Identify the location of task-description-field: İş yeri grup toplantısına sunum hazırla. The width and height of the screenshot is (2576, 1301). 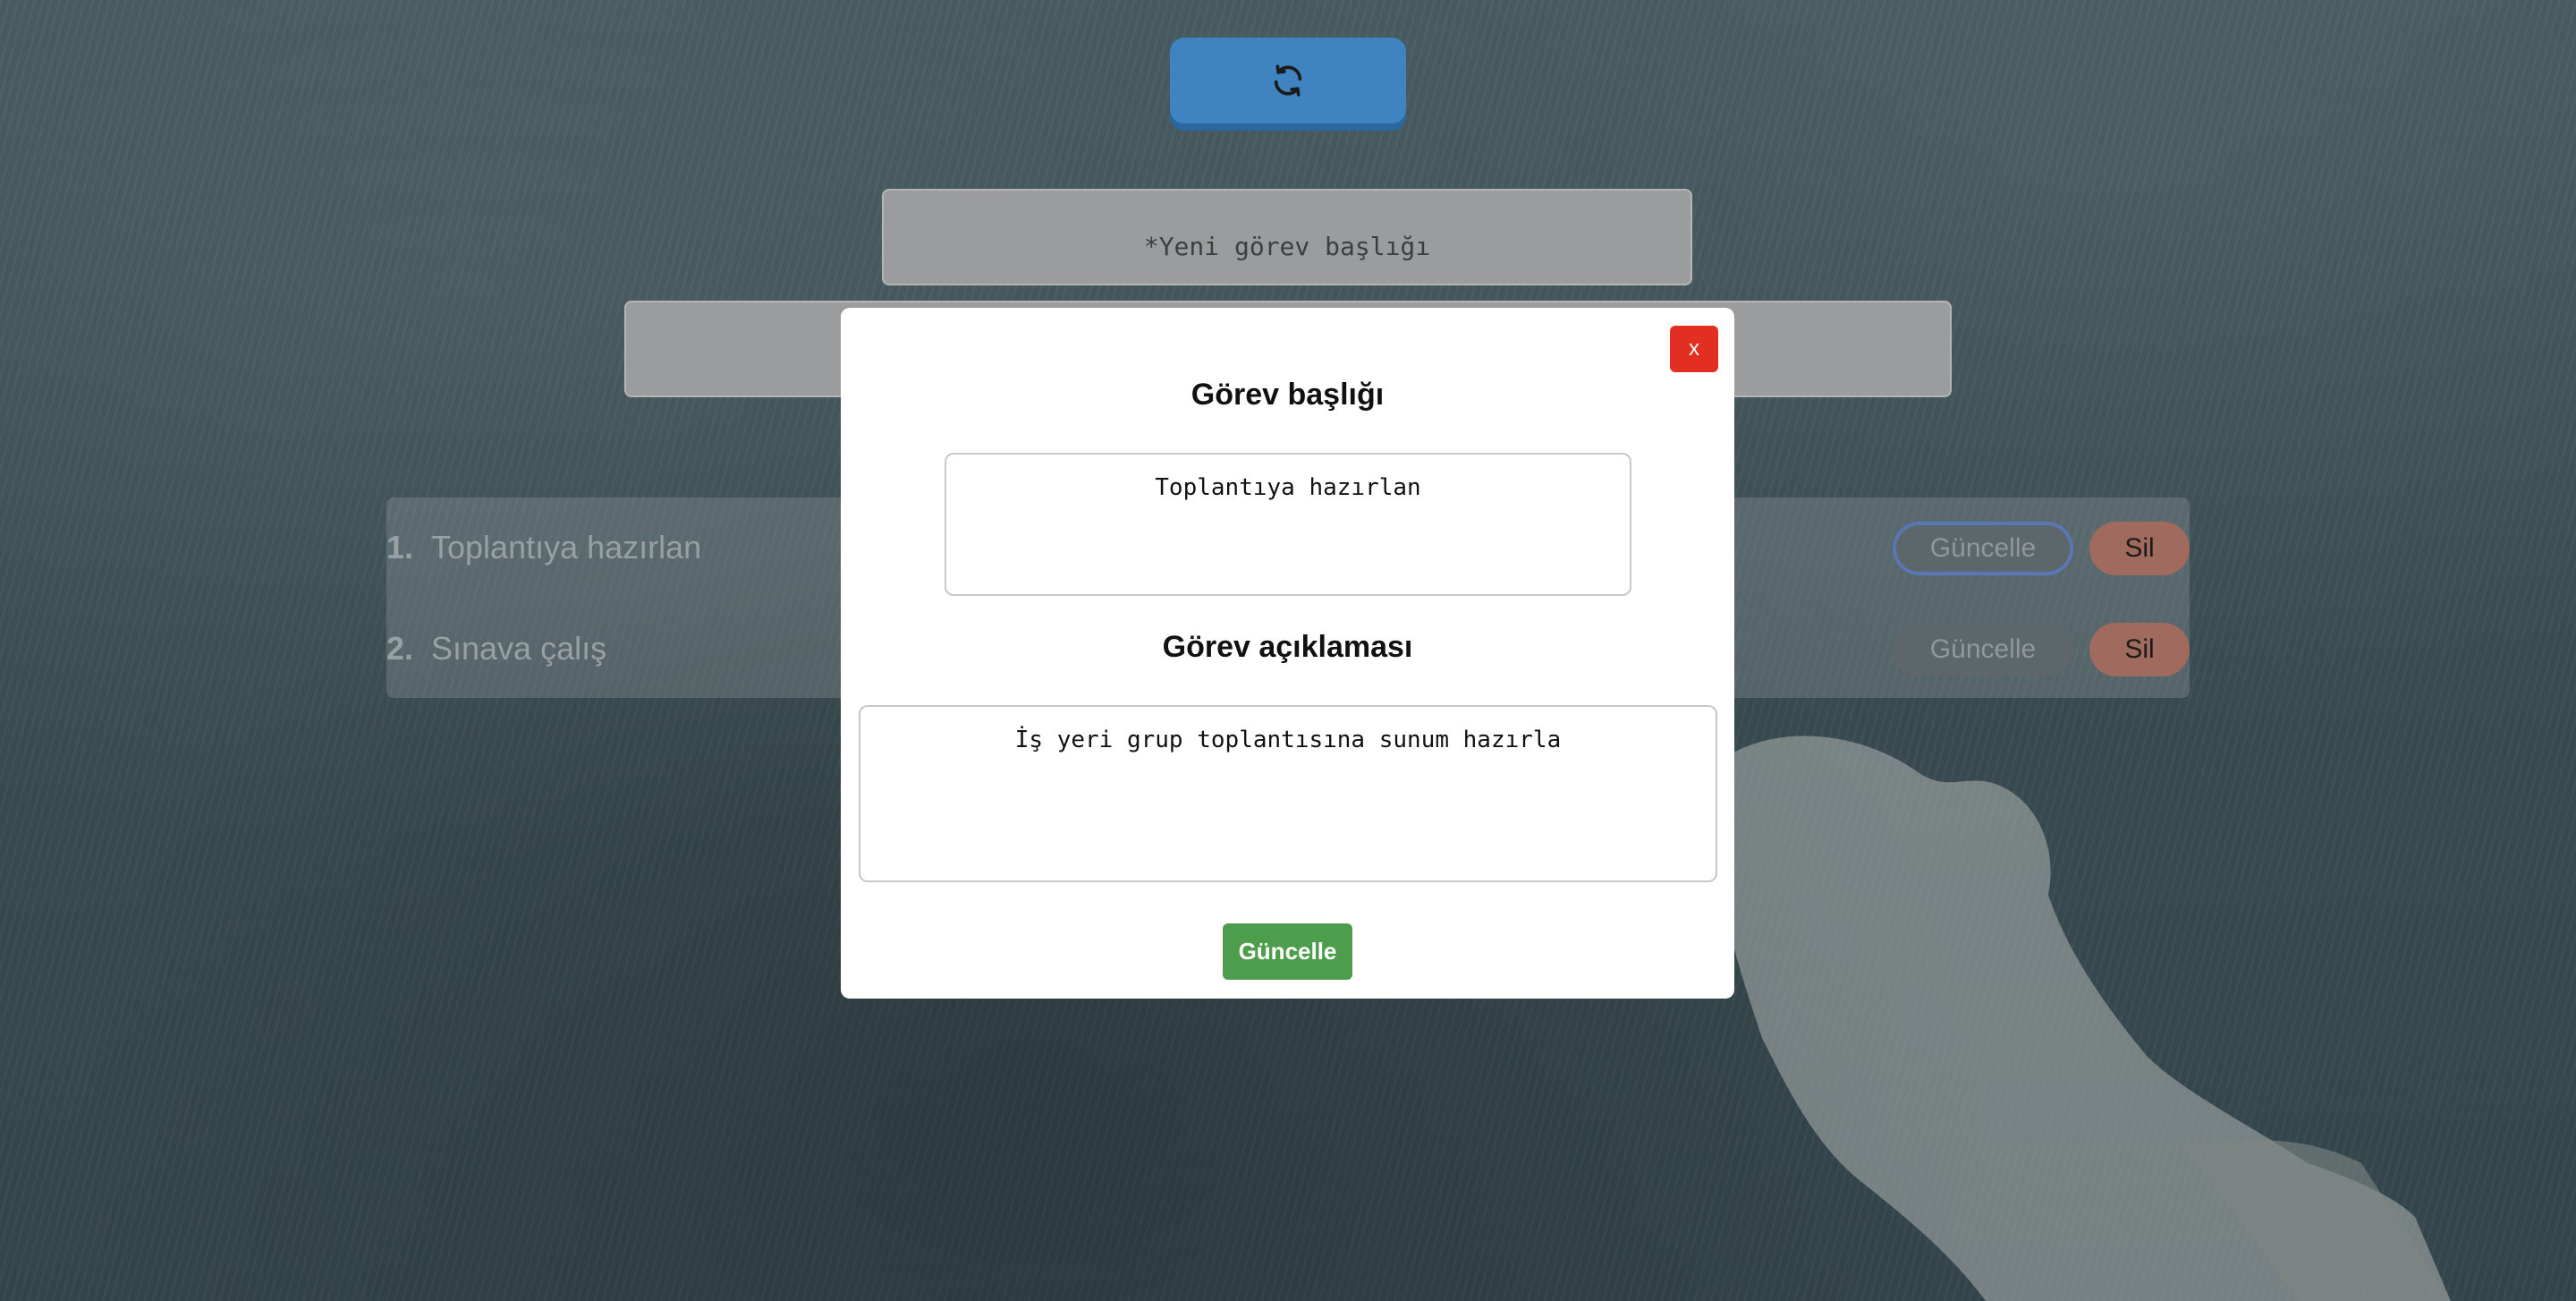
(1288, 793).